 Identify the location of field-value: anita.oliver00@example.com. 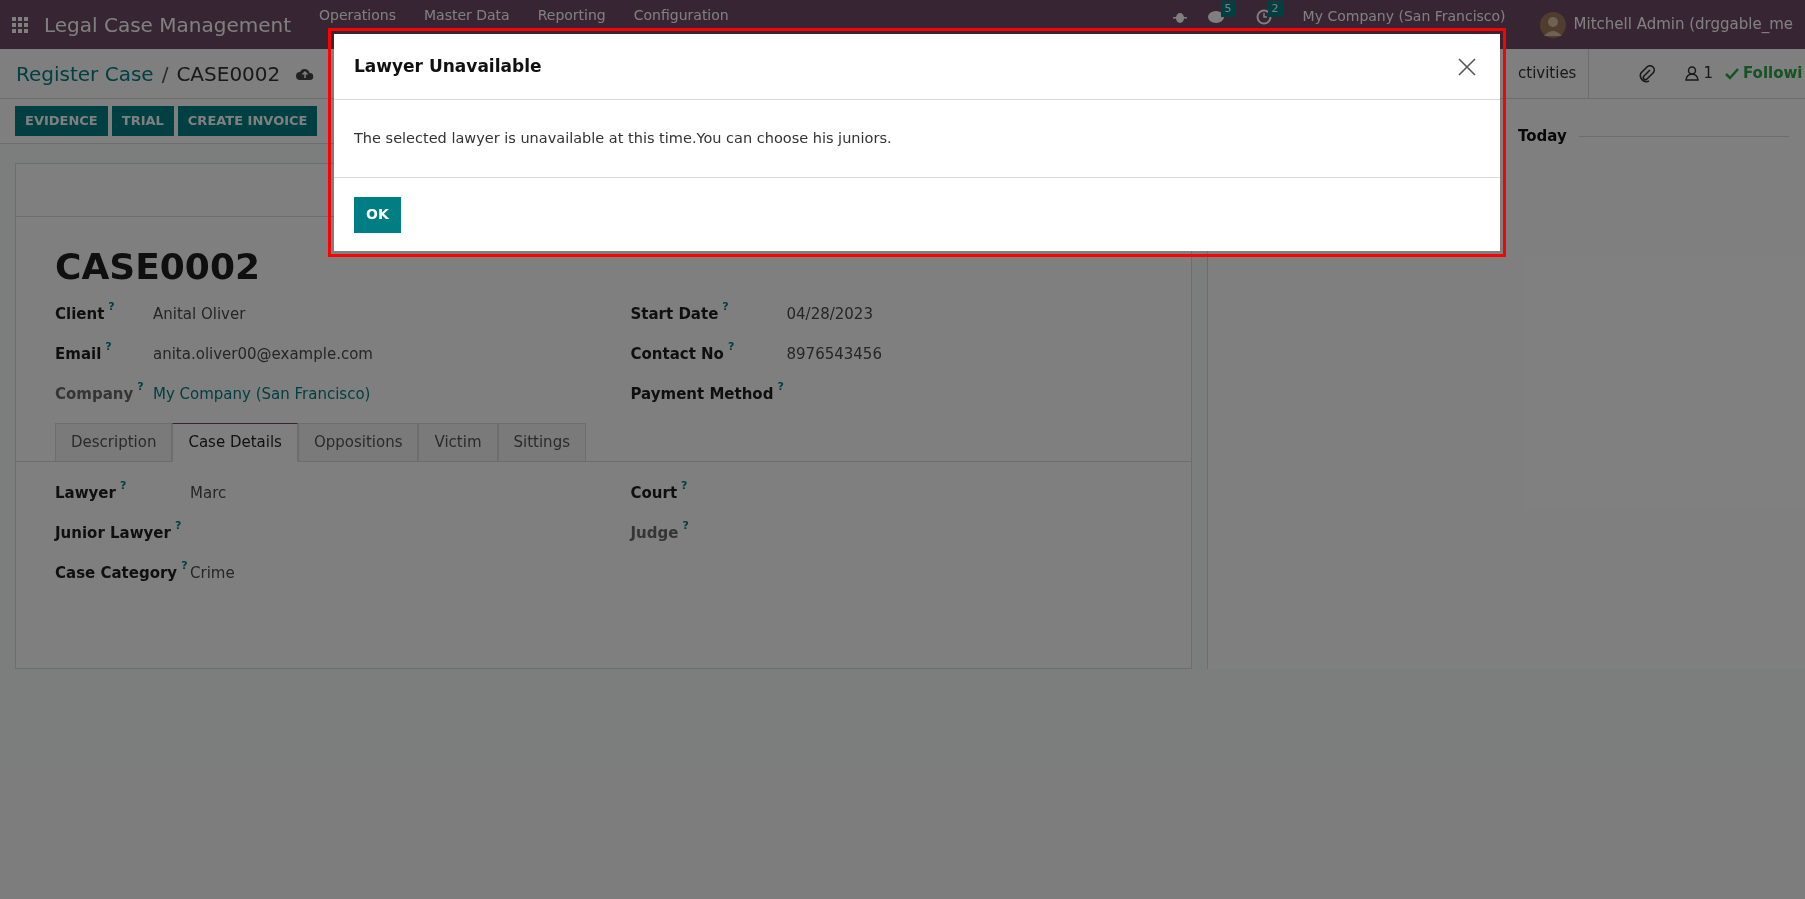
(263, 354).